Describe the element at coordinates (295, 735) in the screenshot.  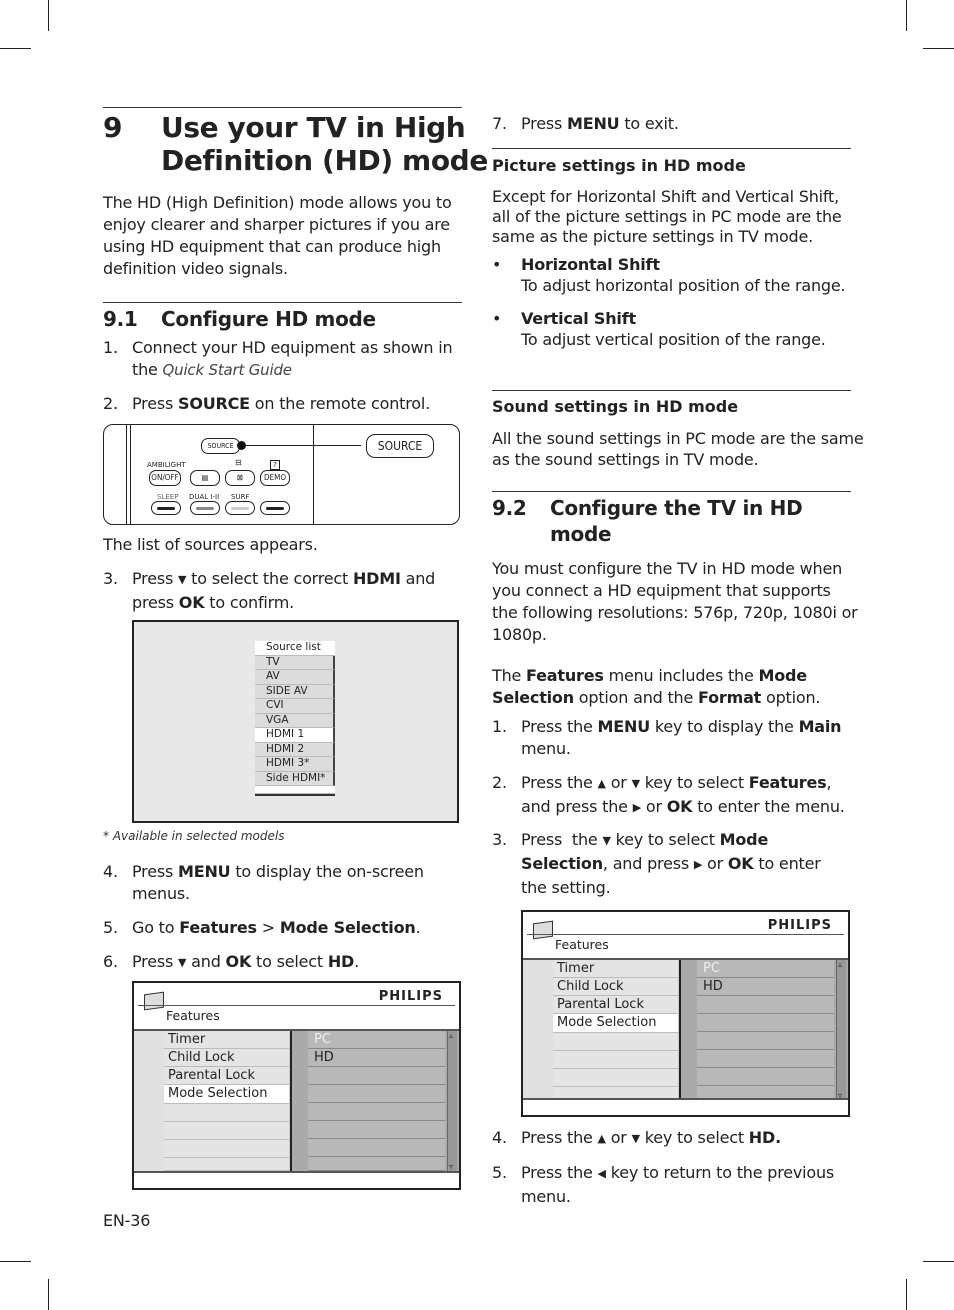
I see `source-item-hdmi-1: HDMI 1` at that location.